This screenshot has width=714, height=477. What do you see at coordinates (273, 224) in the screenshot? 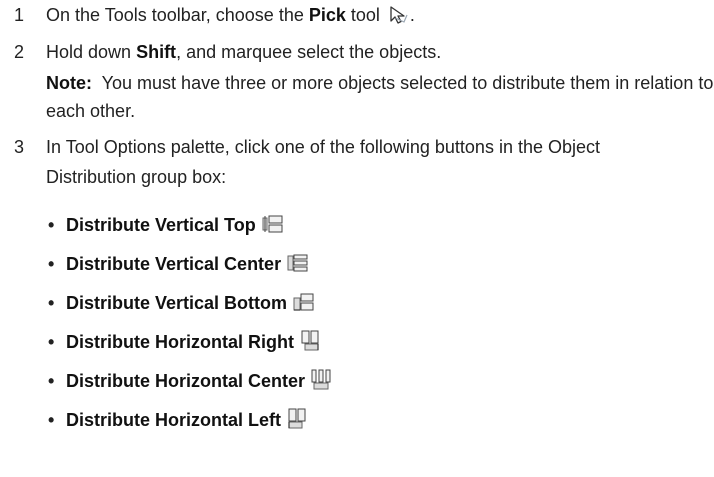
I see `distribute-vertical-top-icon` at bounding box center [273, 224].